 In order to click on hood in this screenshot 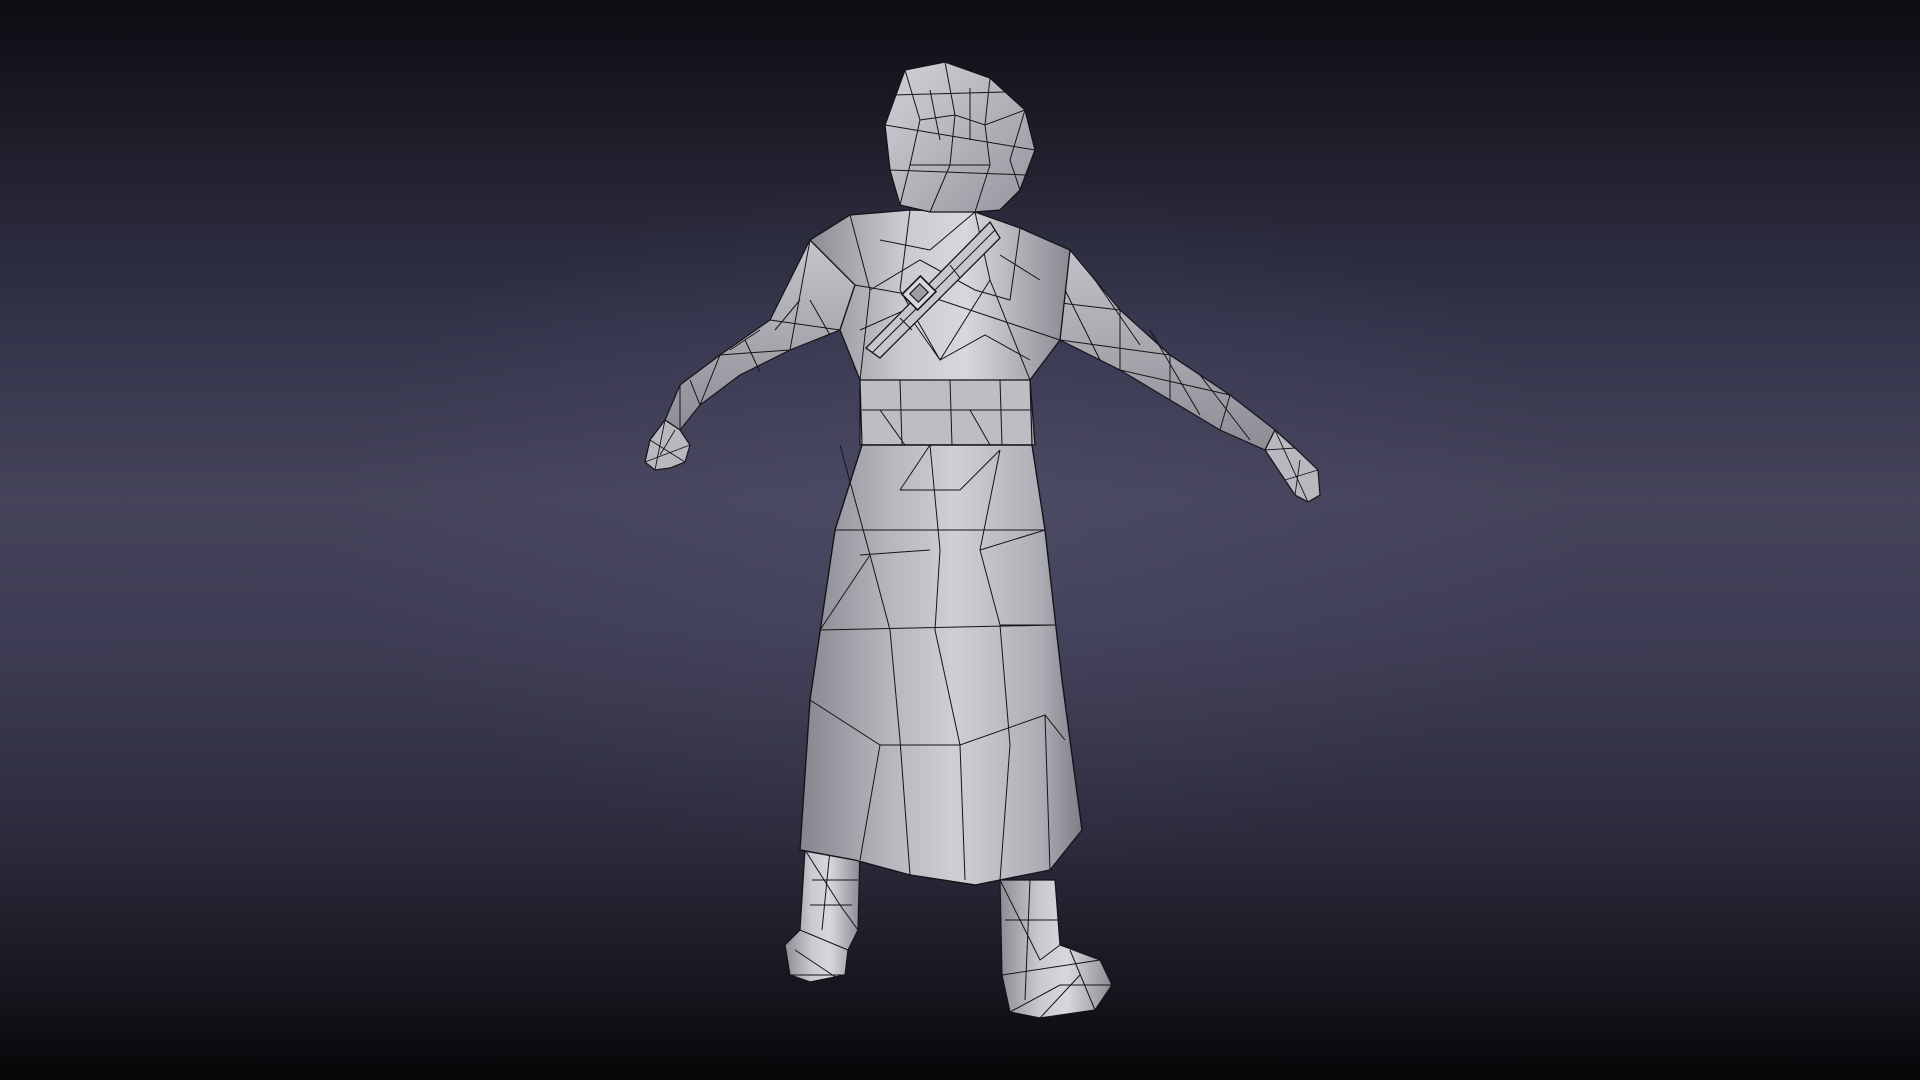, I will do `click(960, 137)`.